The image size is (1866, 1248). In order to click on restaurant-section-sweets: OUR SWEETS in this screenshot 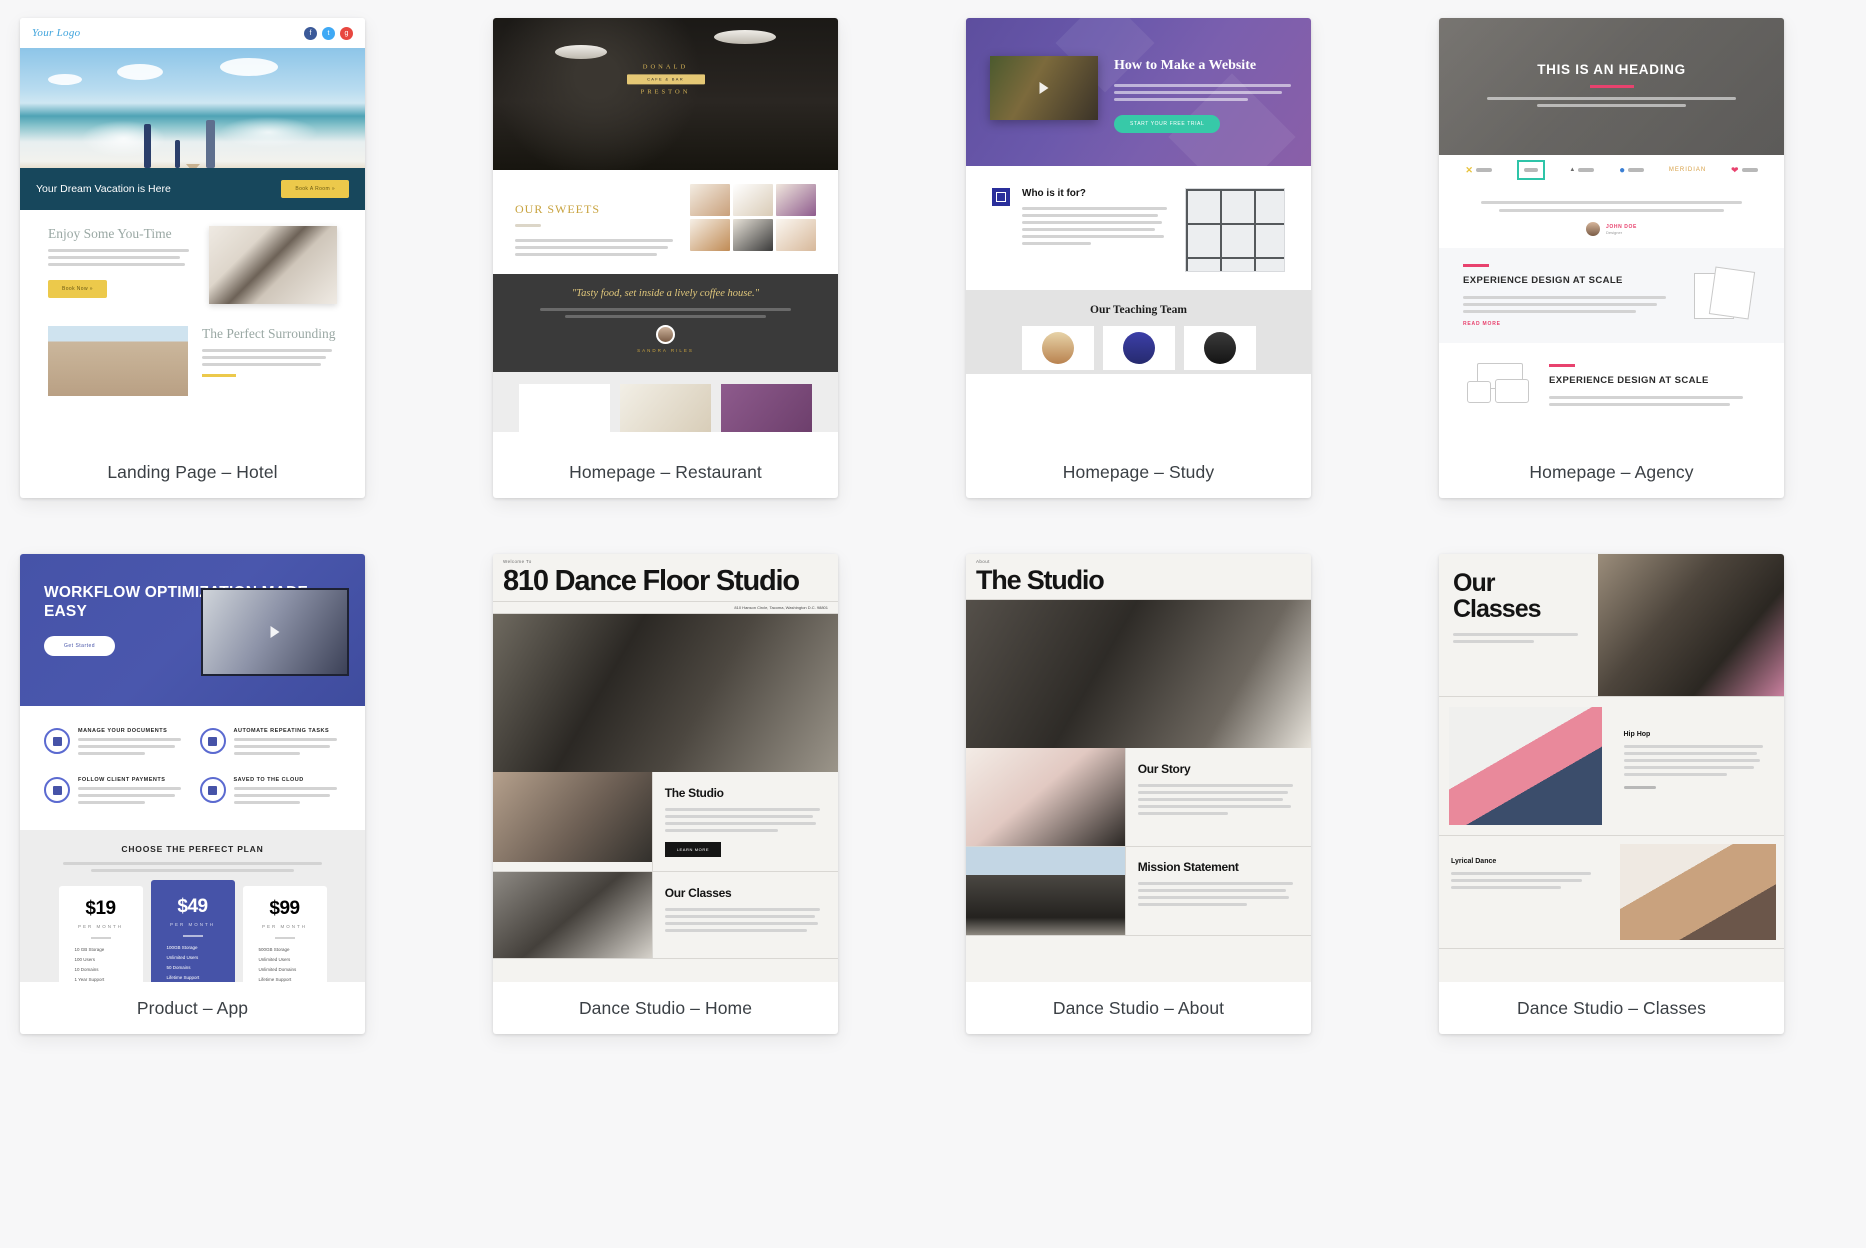, I will do `click(665, 222)`.